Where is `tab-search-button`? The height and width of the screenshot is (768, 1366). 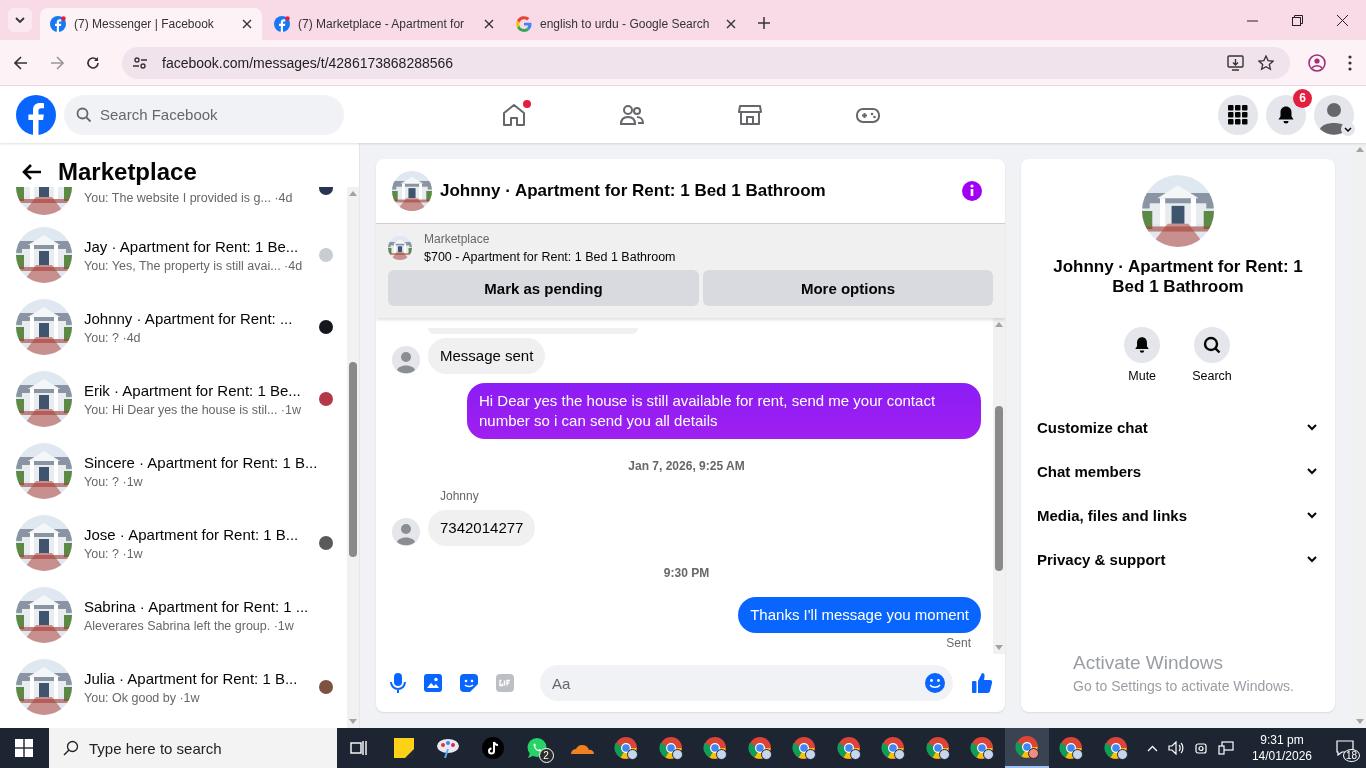
tab-search-button is located at coordinates (20, 20).